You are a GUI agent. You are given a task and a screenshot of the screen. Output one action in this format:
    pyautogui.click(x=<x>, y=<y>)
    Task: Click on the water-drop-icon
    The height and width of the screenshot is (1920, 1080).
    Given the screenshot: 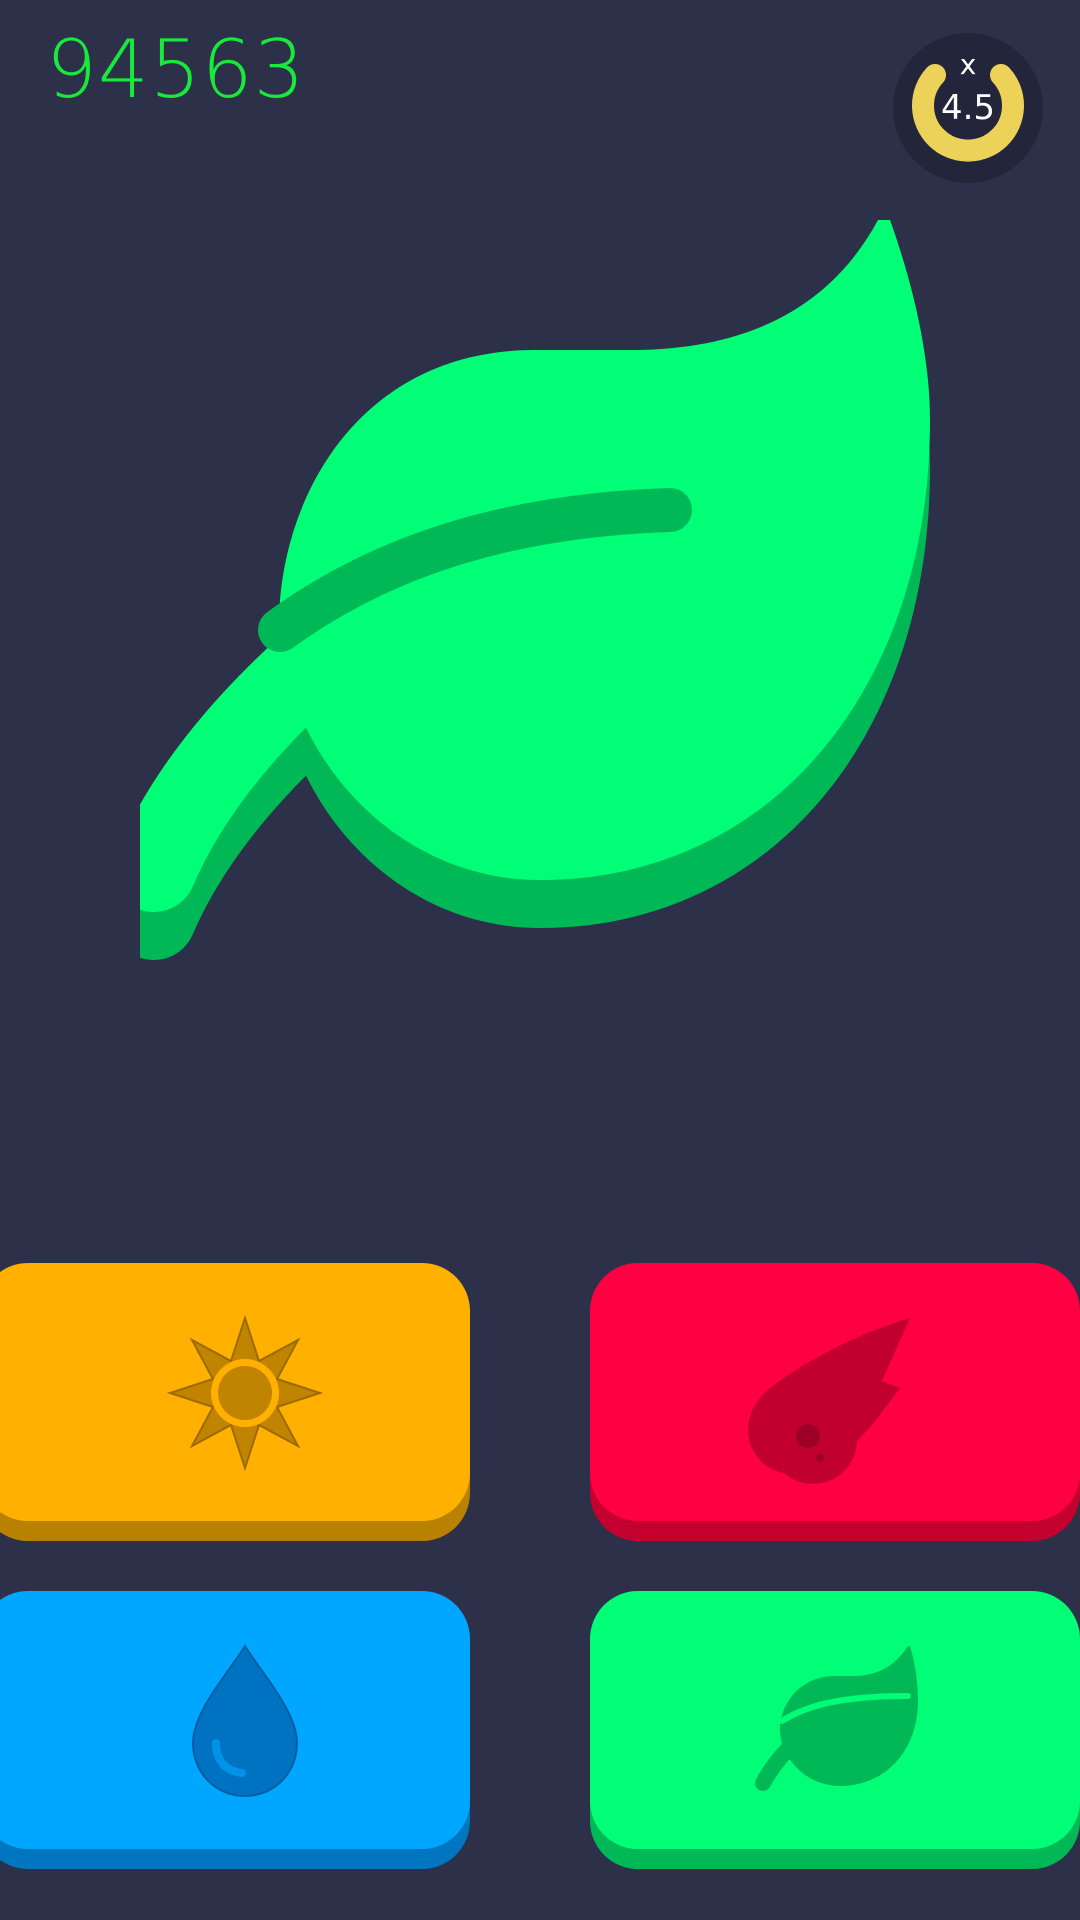 What is the action you would take?
    pyautogui.click(x=245, y=1721)
    